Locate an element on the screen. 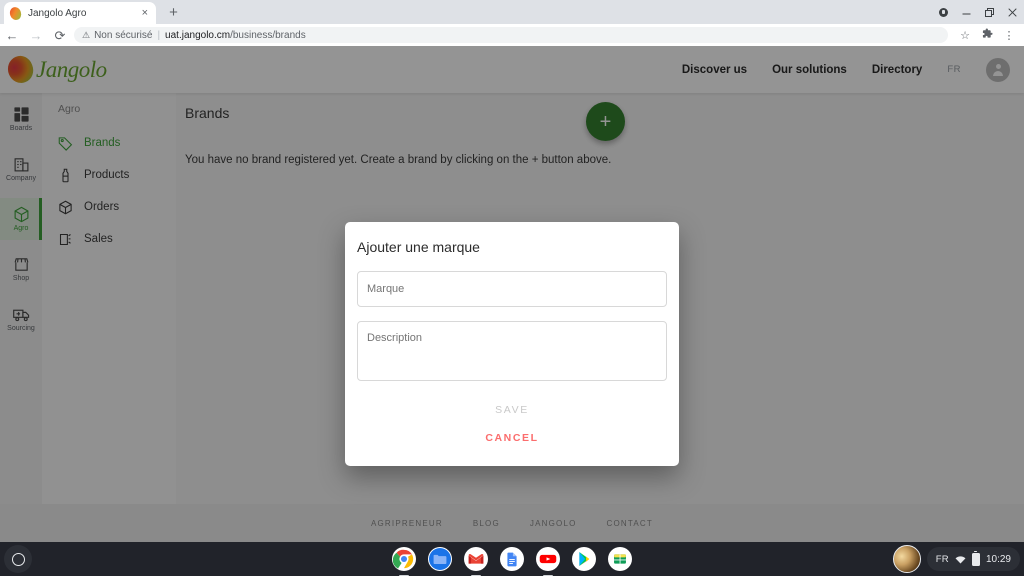 Image resolution: width=1024 pixels, height=576 pixels. tab-strip: Jangolo Agro × + is located at coordinates (512, 12).